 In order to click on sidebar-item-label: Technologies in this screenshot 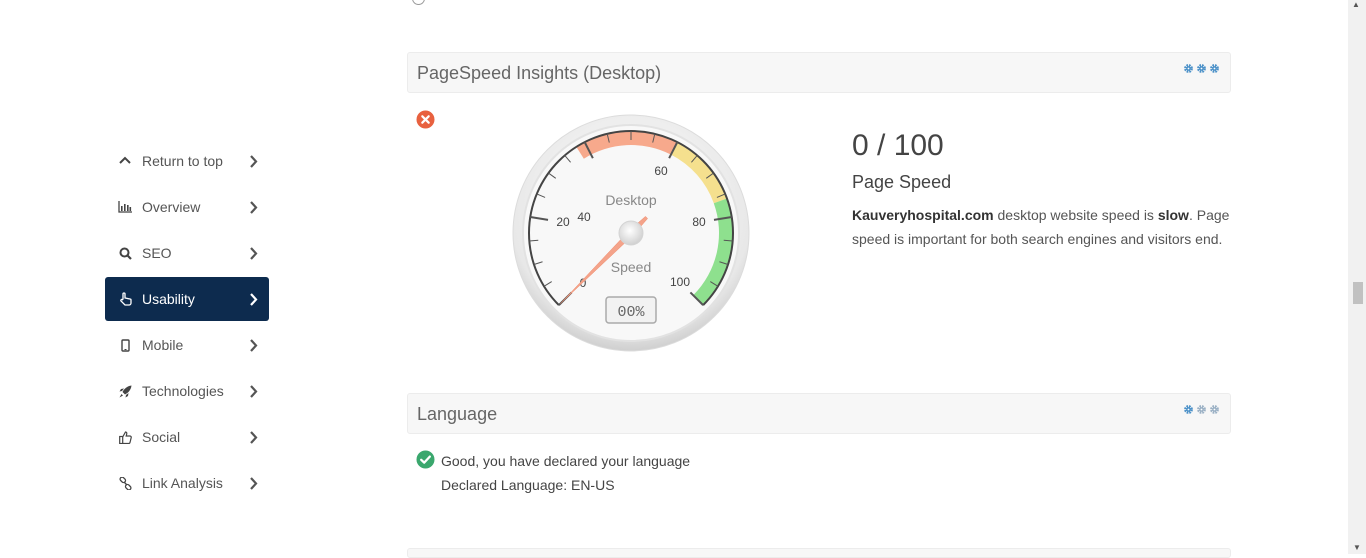, I will do `click(183, 391)`.